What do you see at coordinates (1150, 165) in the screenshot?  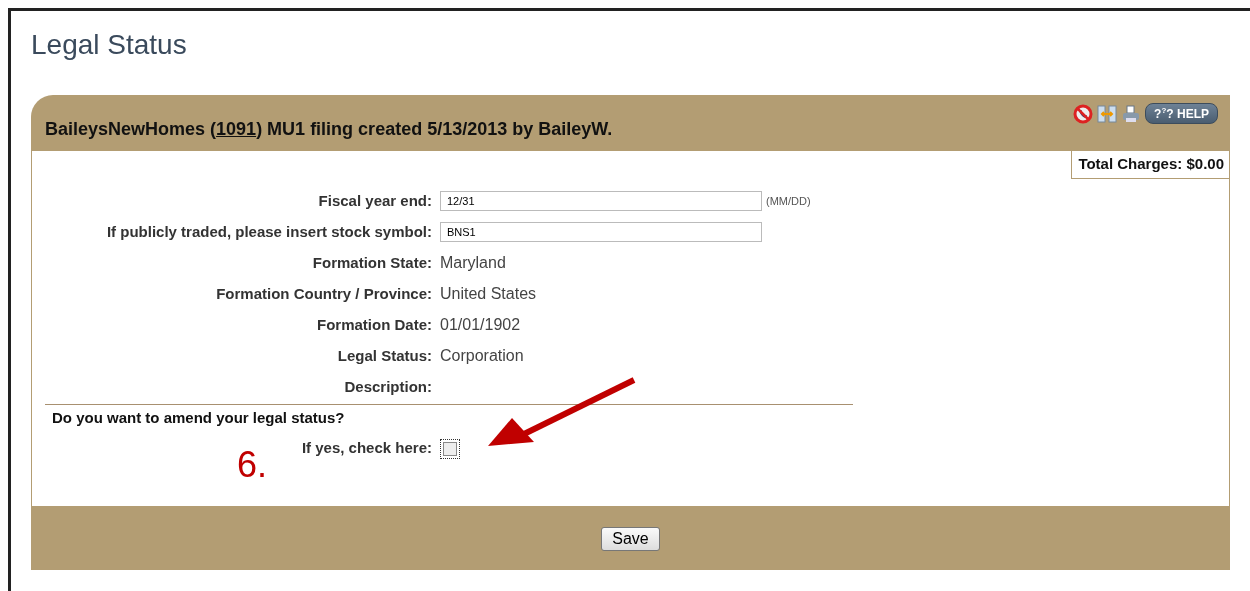 I see `total-charges: Total Charges: $0.00` at bounding box center [1150, 165].